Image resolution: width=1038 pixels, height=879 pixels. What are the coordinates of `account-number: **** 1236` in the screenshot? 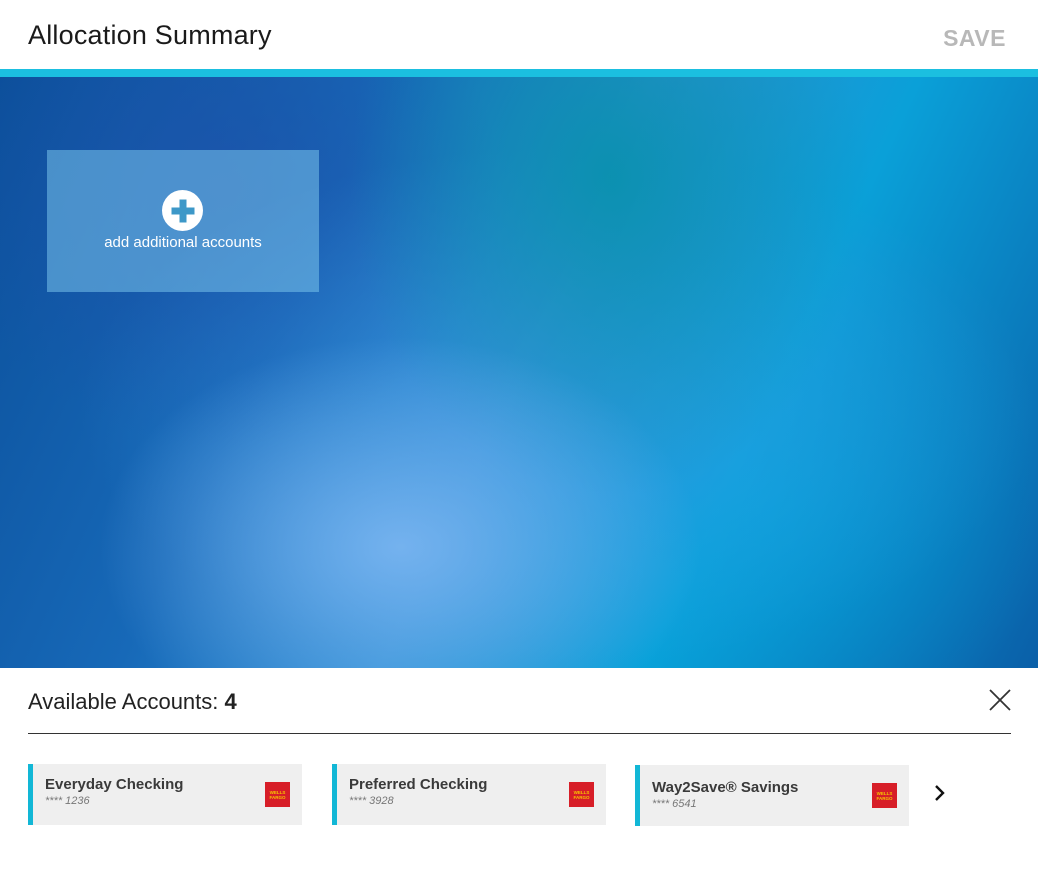 It's located at (67, 801).